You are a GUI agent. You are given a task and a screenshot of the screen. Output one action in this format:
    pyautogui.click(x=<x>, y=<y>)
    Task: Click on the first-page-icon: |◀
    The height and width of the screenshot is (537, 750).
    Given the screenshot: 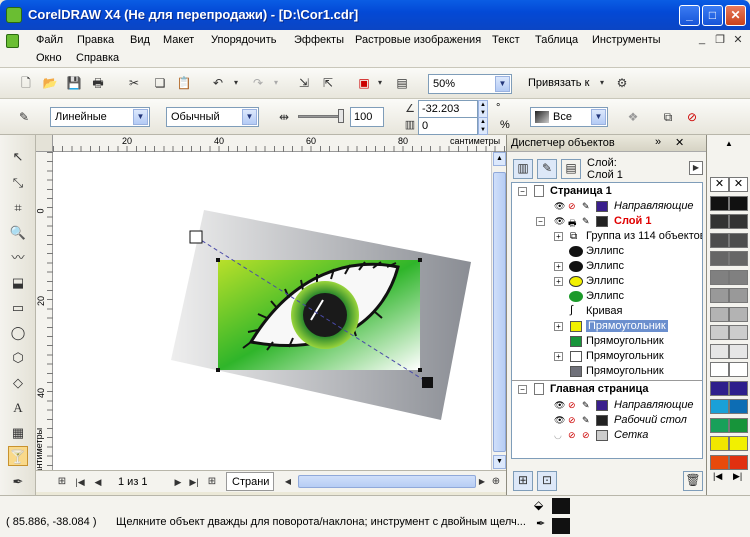 What is the action you would take?
    pyautogui.click(x=80, y=482)
    